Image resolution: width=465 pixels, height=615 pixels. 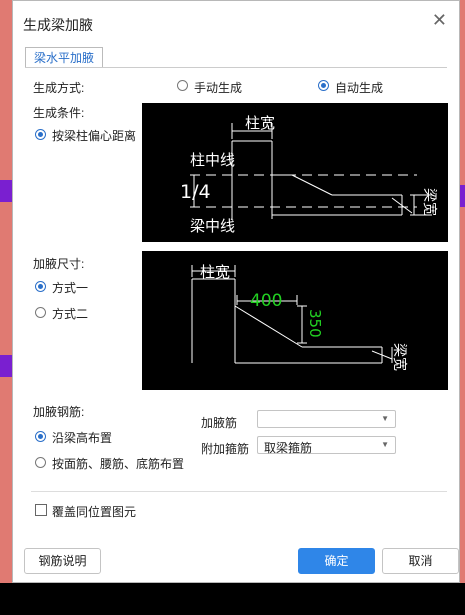 I want to click on eccentric-radio, so click(x=40, y=134).